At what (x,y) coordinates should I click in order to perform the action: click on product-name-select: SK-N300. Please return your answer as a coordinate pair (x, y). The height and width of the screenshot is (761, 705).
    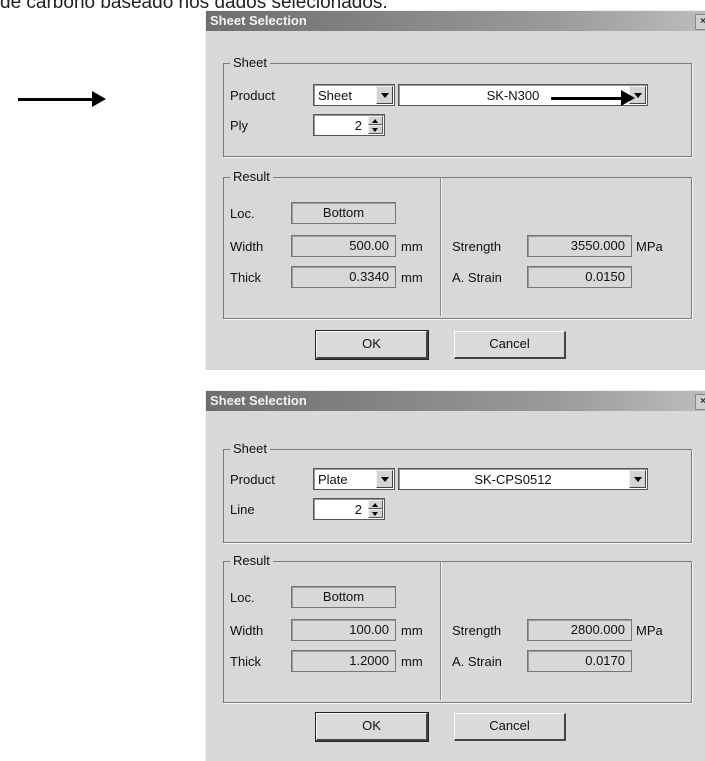
    Looking at the image, I should click on (523, 95).